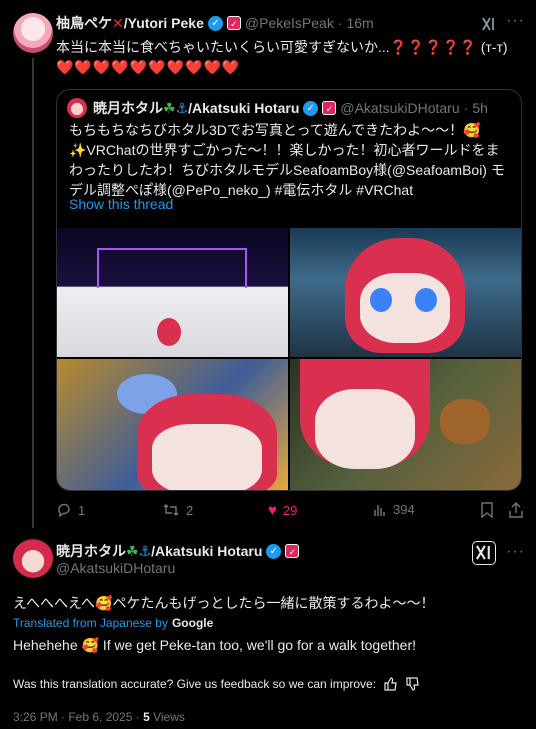 This screenshot has height=729, width=536. I want to click on views-chart-icon, so click(379, 510).